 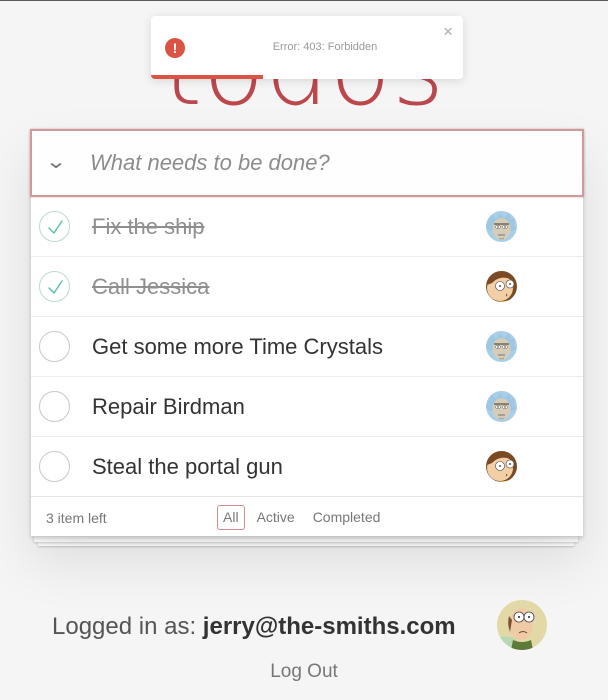 I want to click on error-toast: ! Error: 403: Forbidden ×, so click(x=307, y=47).